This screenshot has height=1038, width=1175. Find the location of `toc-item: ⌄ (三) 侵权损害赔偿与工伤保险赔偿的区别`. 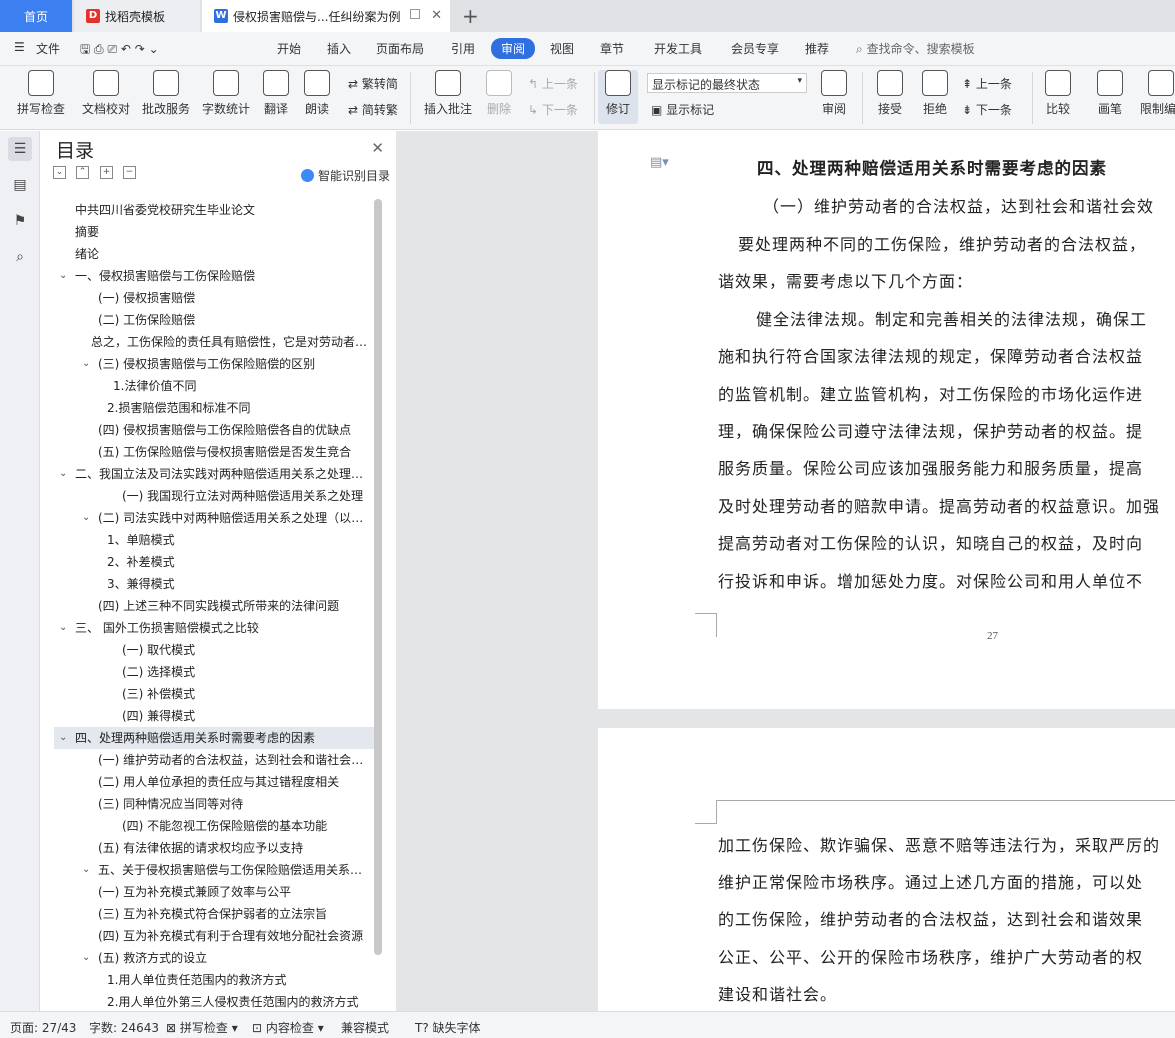

toc-item: ⌄ (三) 侵权损害赔偿与工伤保险赔偿的区别 is located at coordinates (214, 364).